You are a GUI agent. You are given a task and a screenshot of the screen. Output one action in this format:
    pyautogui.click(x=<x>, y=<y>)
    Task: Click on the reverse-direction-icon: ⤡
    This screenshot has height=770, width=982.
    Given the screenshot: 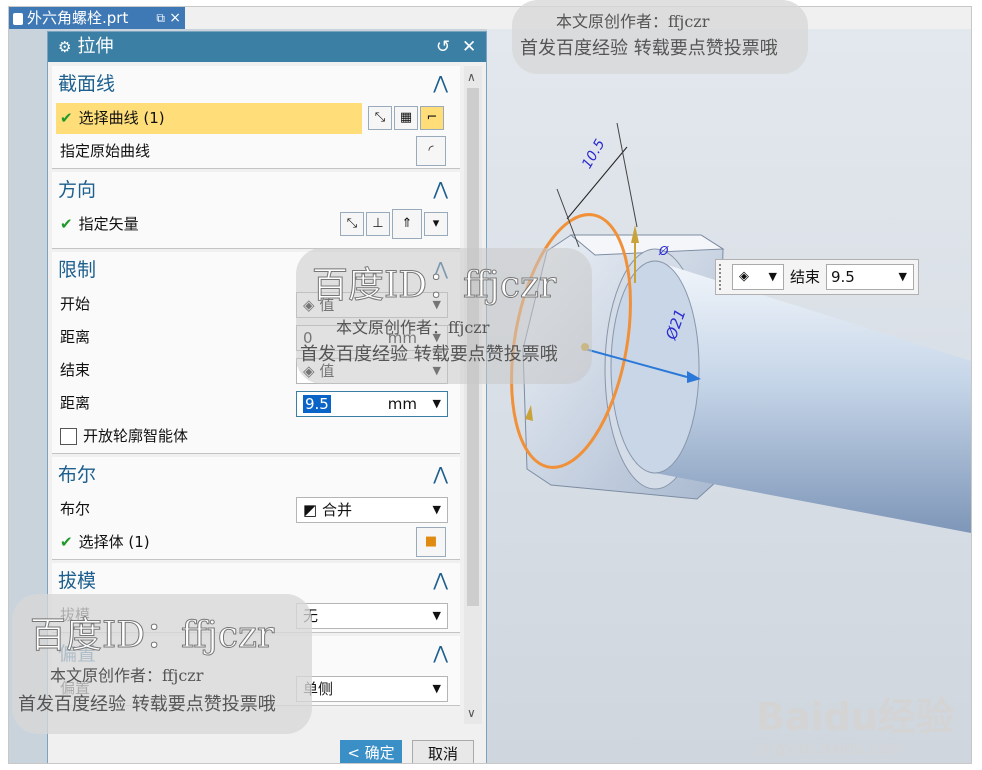 What is the action you would take?
    pyautogui.click(x=352, y=224)
    